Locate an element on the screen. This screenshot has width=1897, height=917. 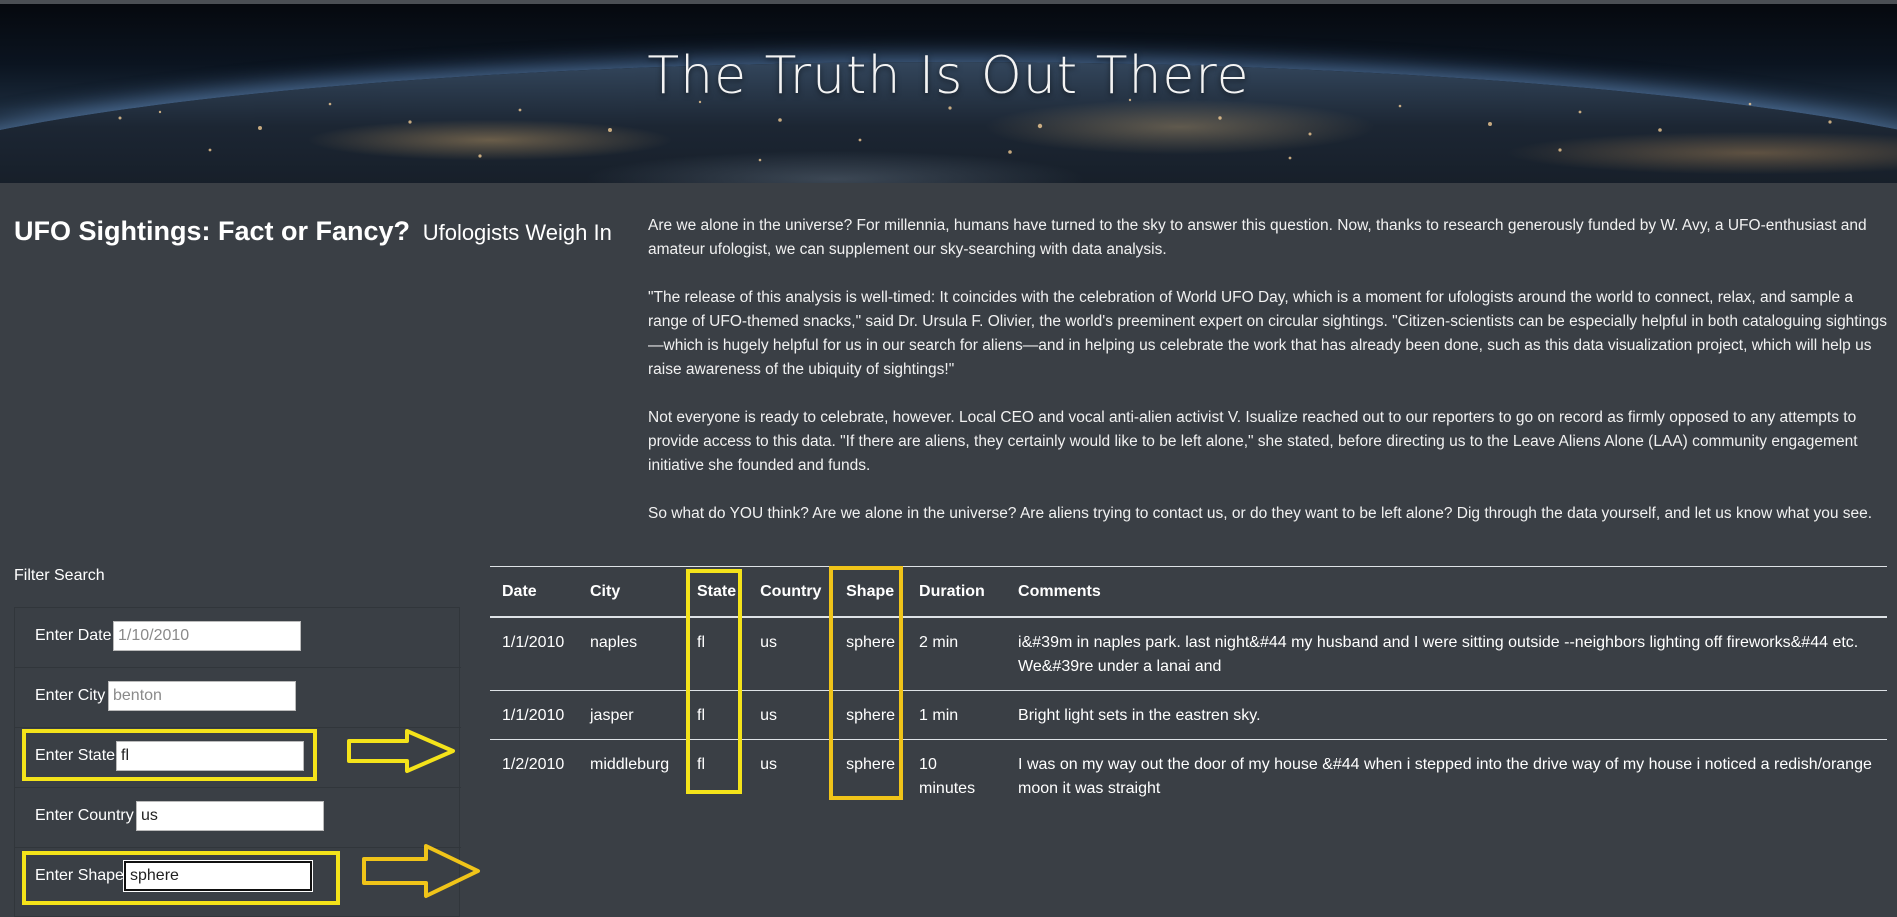
shape-column-highlight-box is located at coordinates (866, 683).